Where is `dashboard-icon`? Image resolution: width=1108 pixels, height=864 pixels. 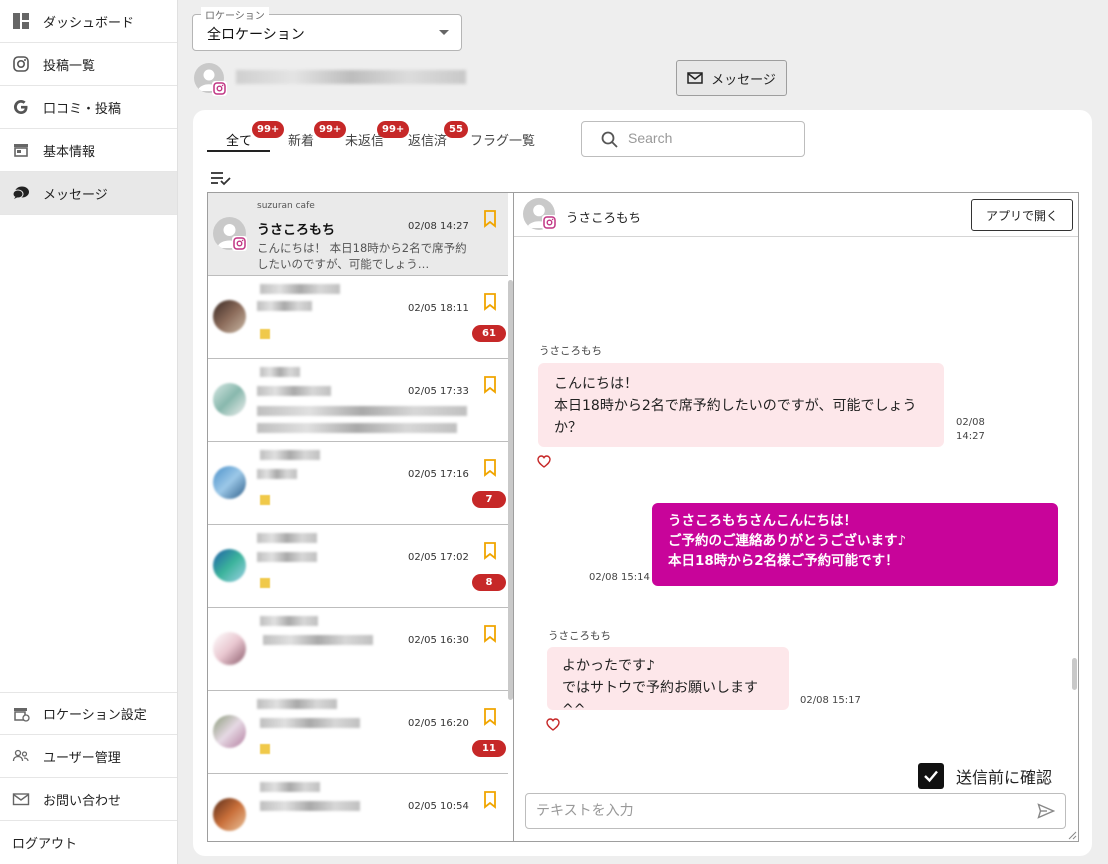
dashboard-icon is located at coordinates (21, 21).